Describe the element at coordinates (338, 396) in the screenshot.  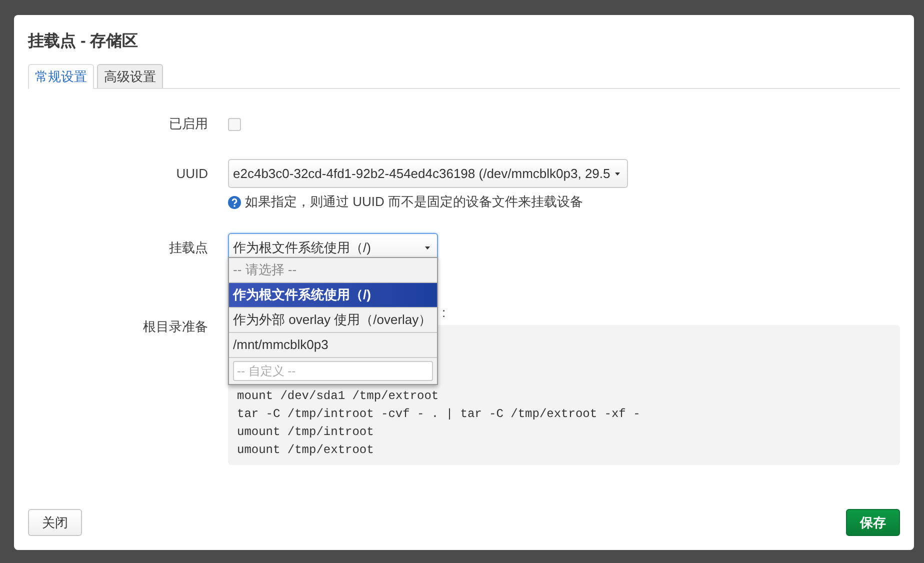
I see `code-line: mount /dev/sda1 /tmp/extroot` at that location.